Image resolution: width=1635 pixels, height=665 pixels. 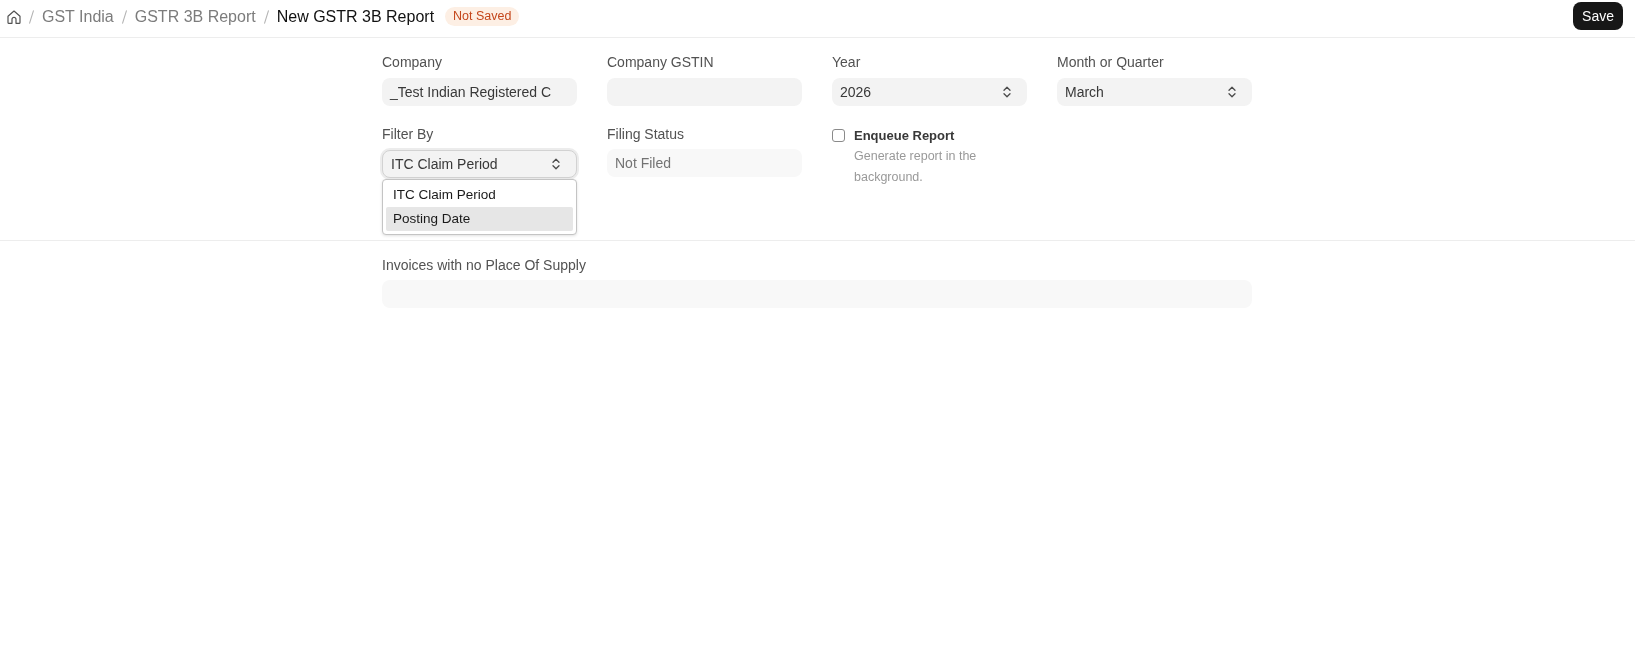 I want to click on field-label: Year, so click(x=847, y=62).